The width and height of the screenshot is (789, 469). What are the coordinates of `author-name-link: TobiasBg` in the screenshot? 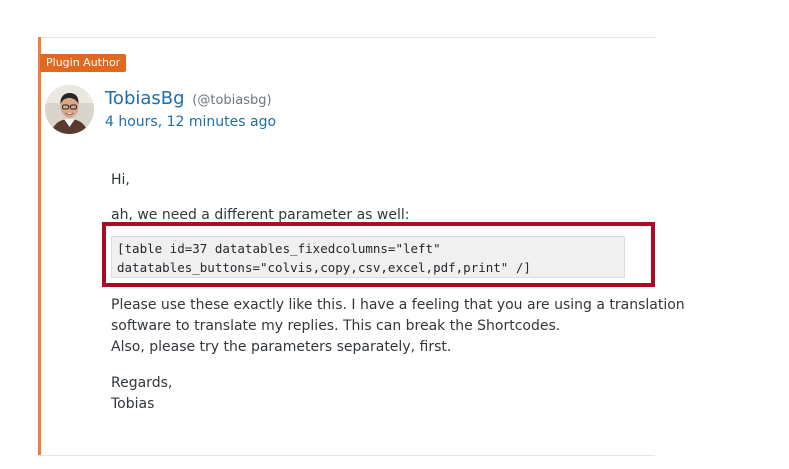 It's located at (145, 98).